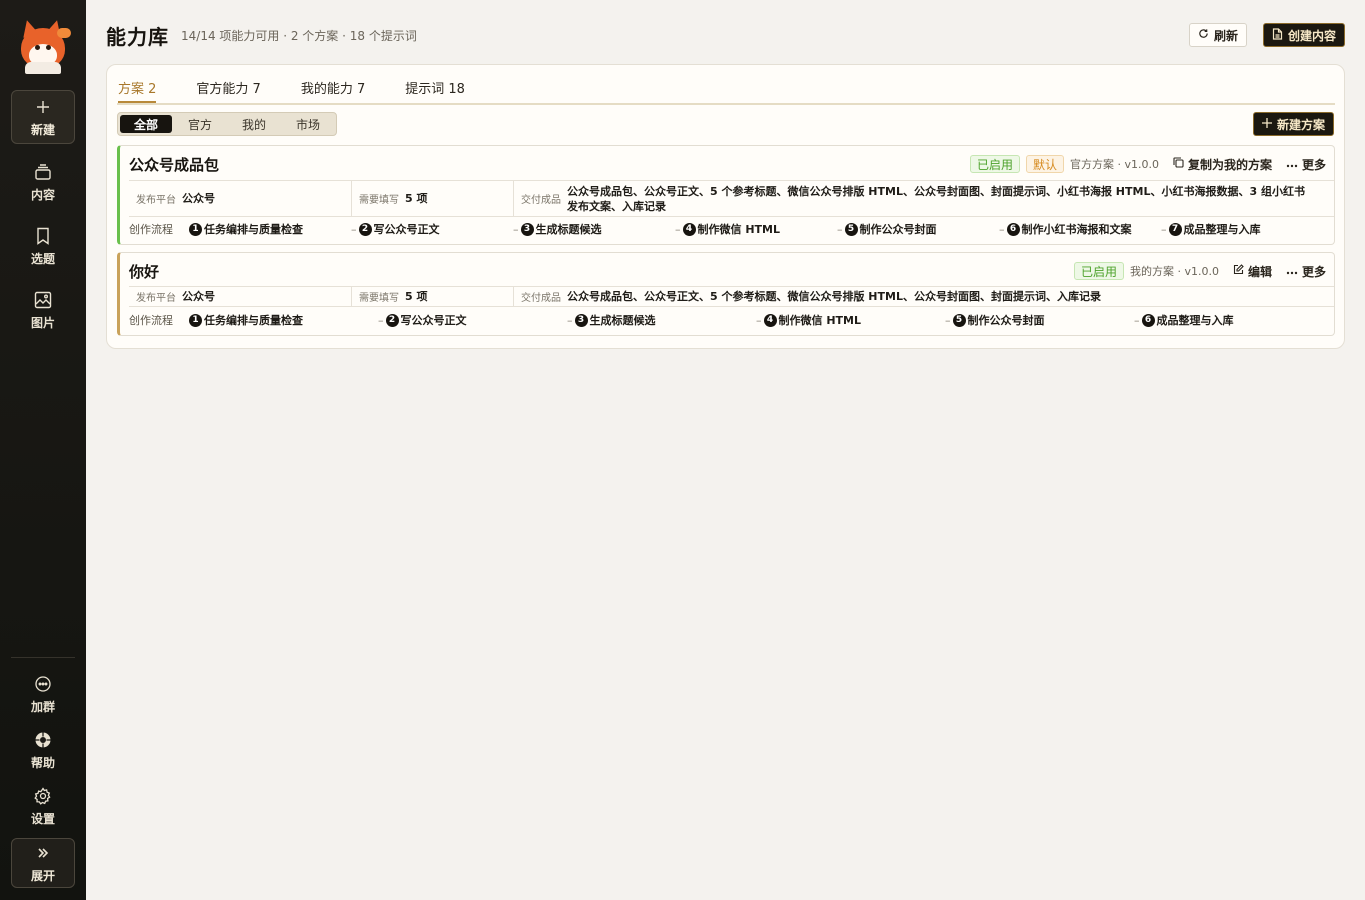  Describe the element at coordinates (43, 796) in the screenshot. I see `gear-icon` at that location.